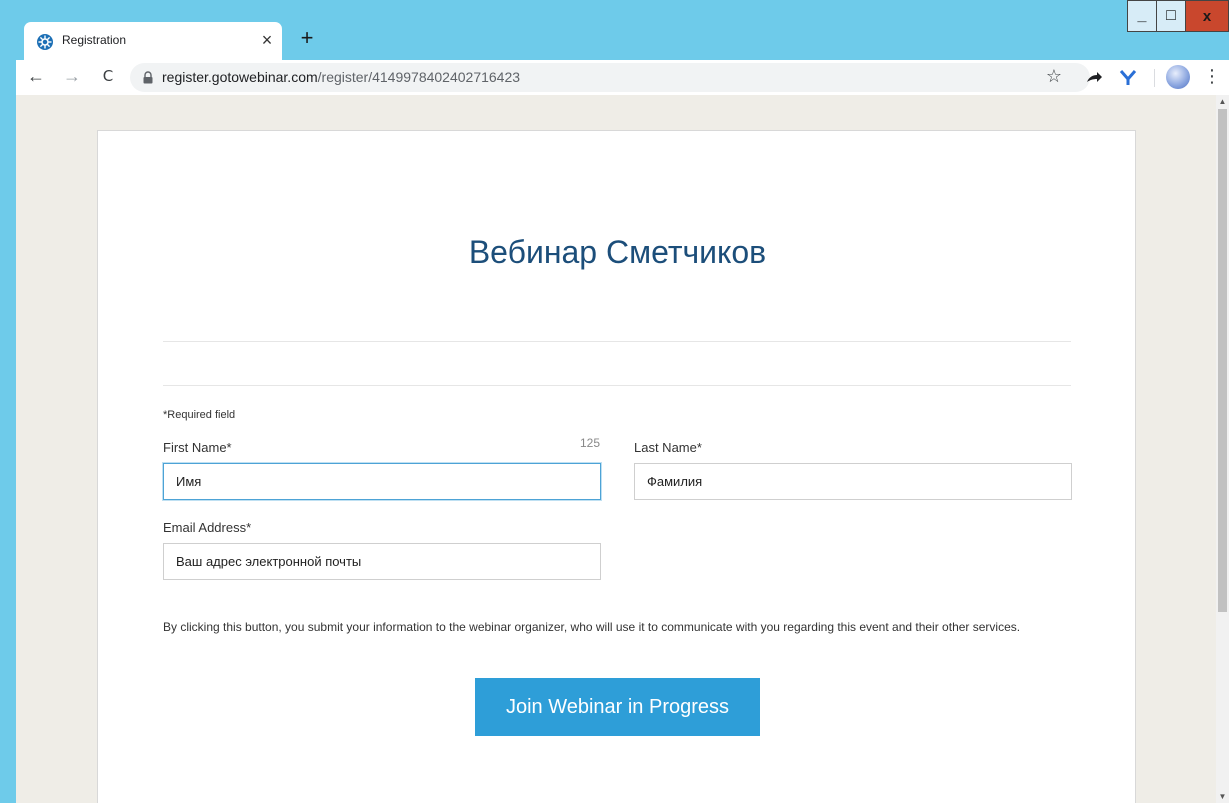 This screenshot has height=803, width=1229. Describe the element at coordinates (617, 252) in the screenshot. I see `page-title: Вебинар Сметчиков` at that location.